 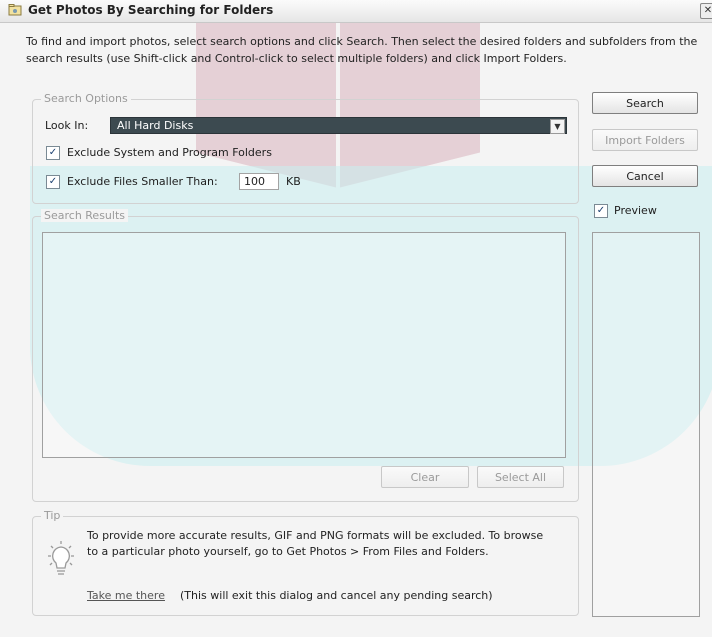 I want to click on search-options-legend: Search Options, so click(x=86, y=98).